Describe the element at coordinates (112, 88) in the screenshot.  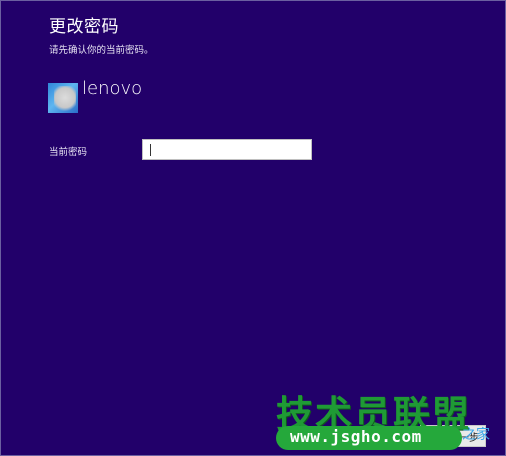
I see `account-username: lenovo` at that location.